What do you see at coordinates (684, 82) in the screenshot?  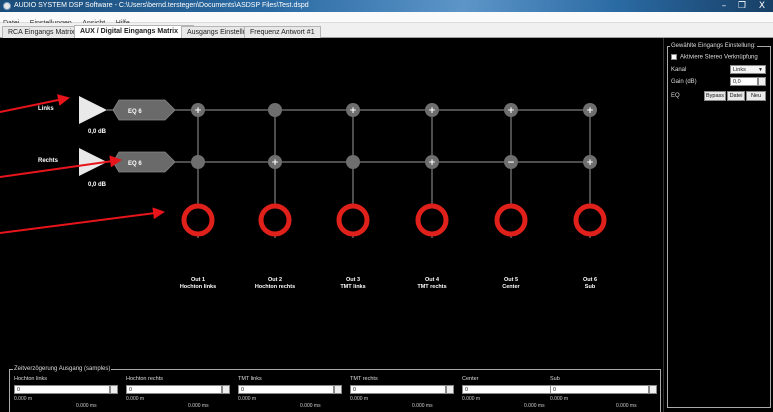 I see `gain-label: Gain (dB)` at bounding box center [684, 82].